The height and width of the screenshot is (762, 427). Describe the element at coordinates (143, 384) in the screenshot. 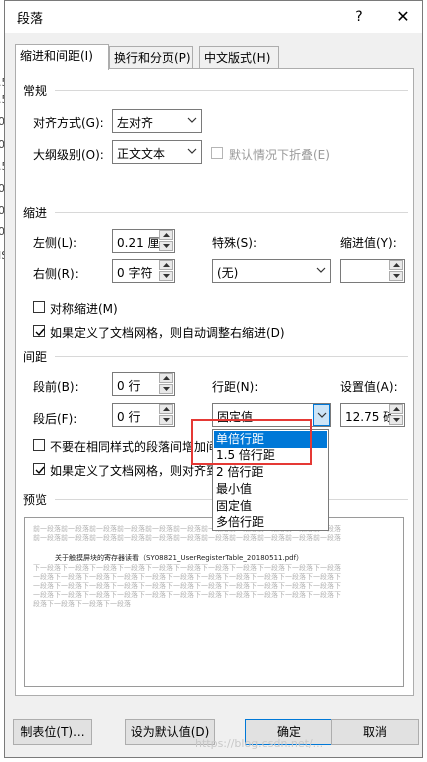

I see `space-before-spinner: 0 行` at that location.